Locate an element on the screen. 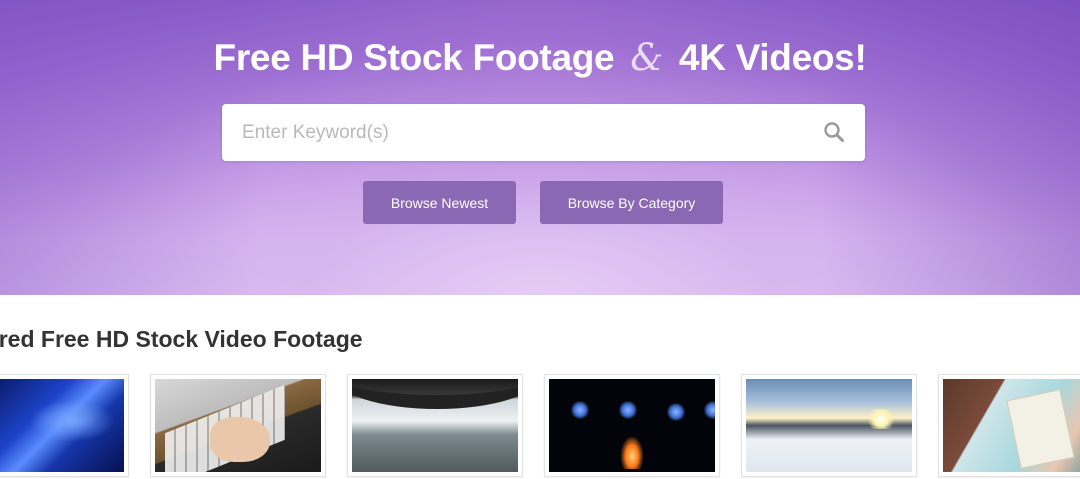 This screenshot has width=1080, height=479. video-thumbnail-bridge-river is located at coordinates (435, 425).